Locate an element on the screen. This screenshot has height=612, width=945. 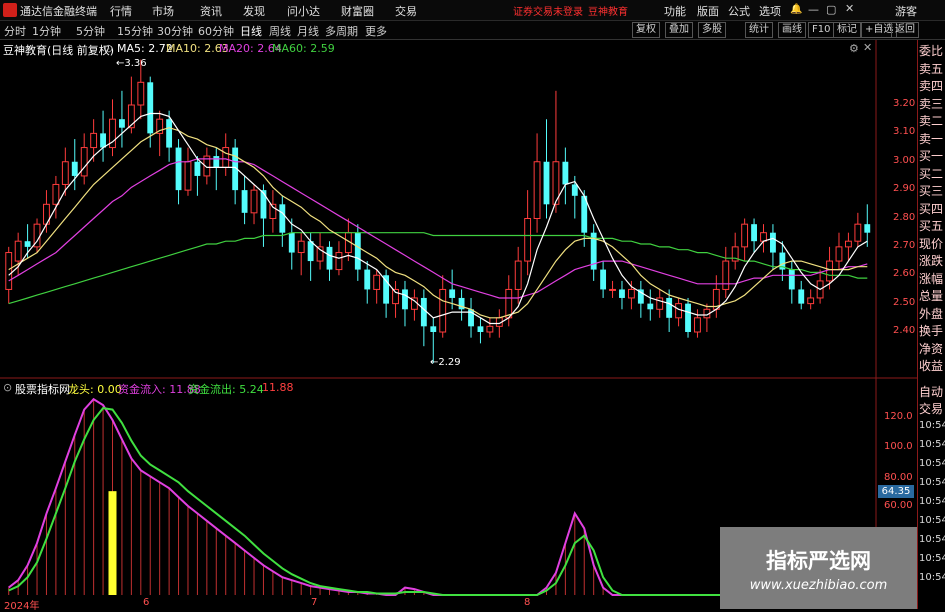
f10-button: F10 is located at coordinates (821, 30).